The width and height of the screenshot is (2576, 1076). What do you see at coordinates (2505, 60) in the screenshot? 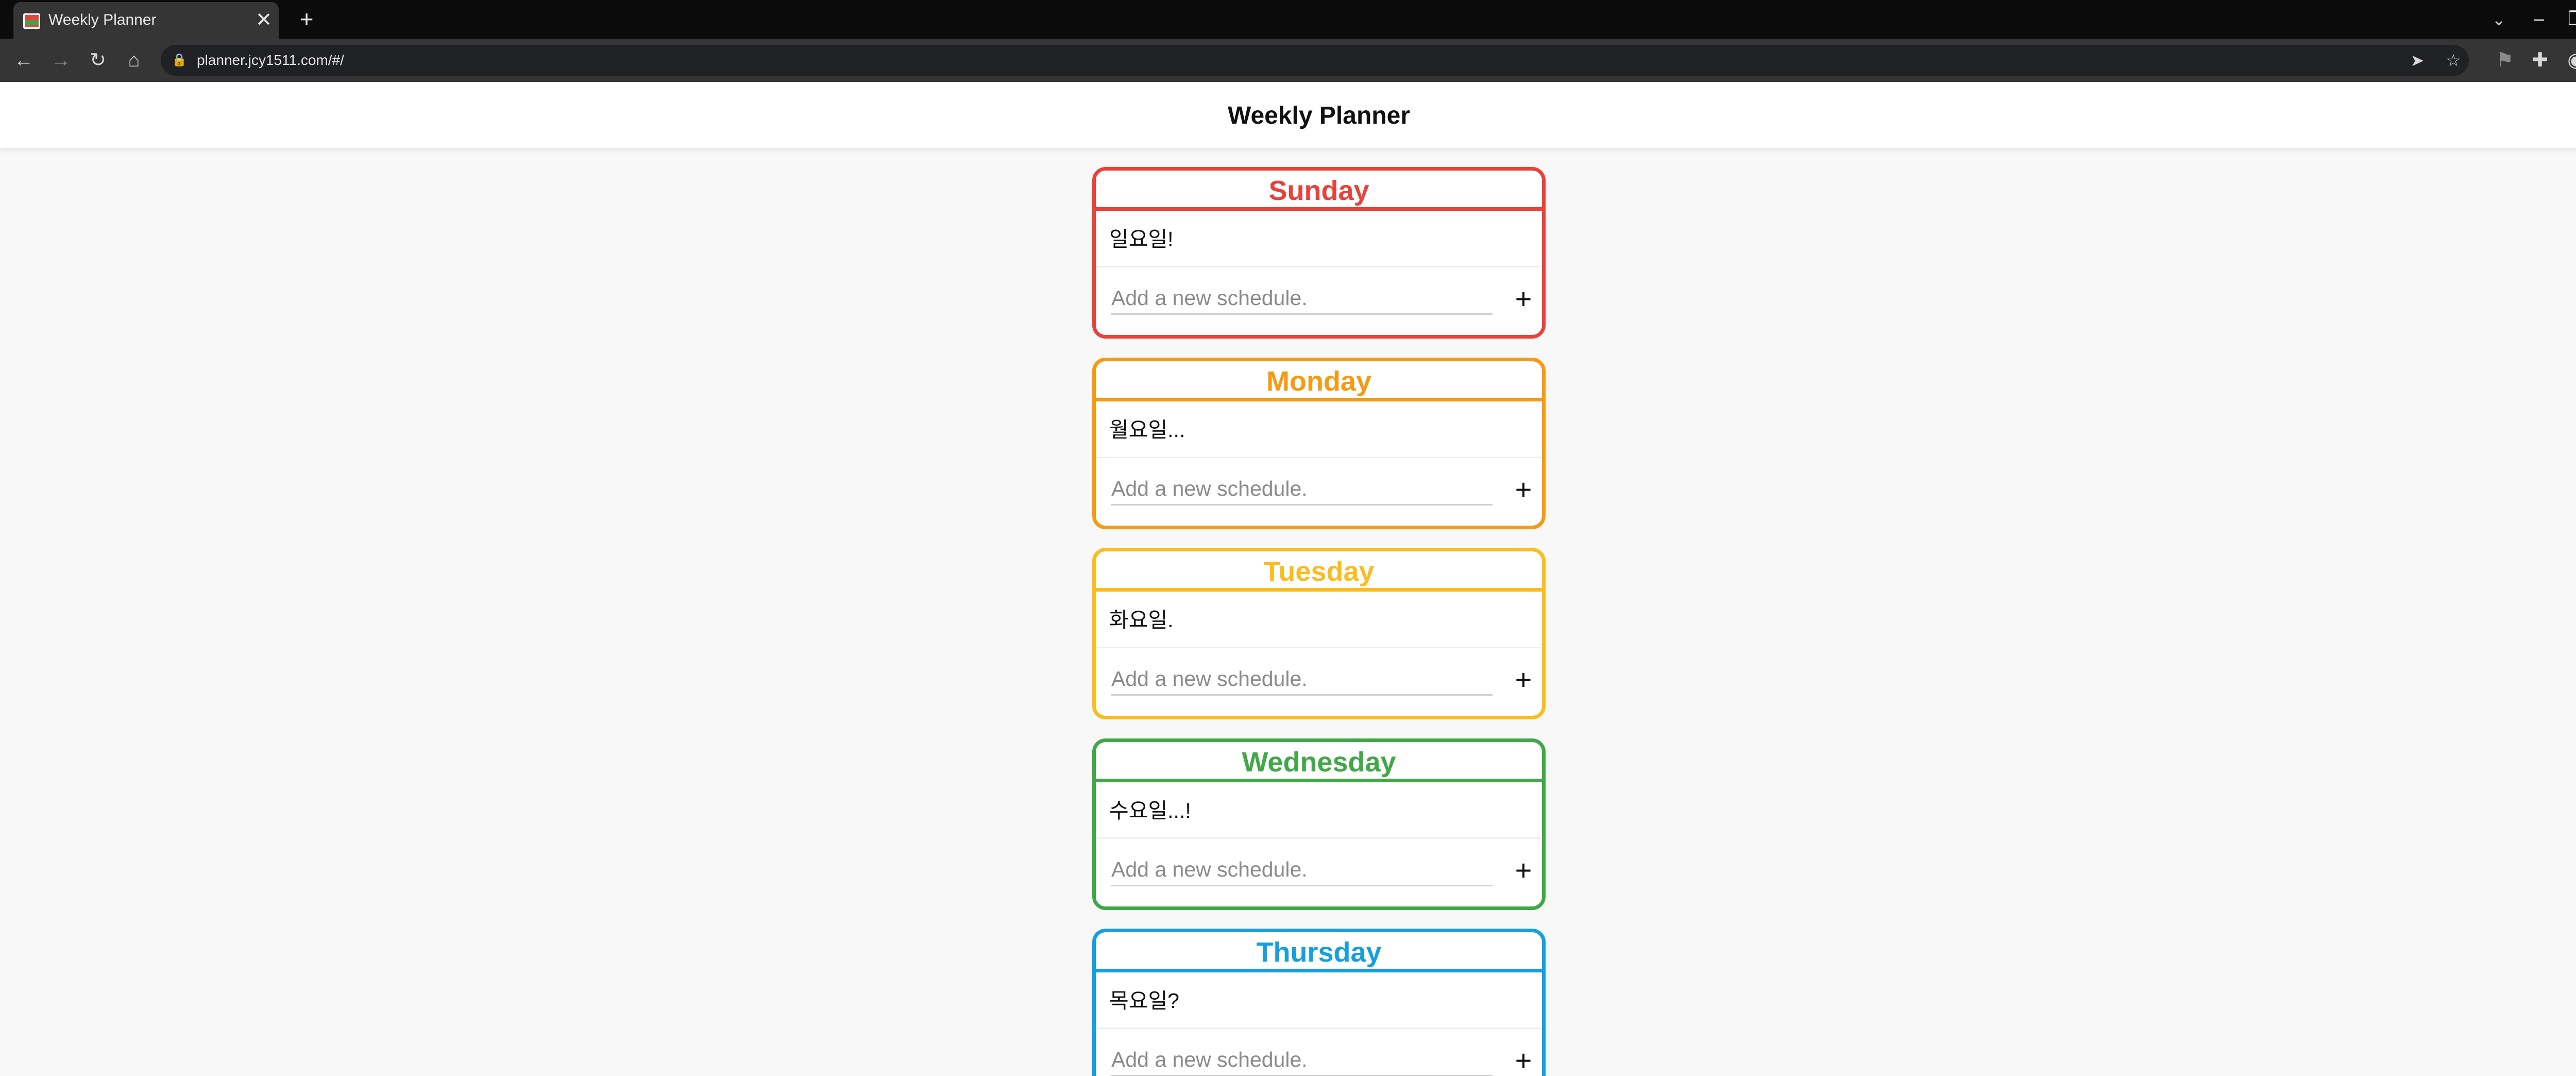
I see `bookmark-icon: ⚑` at bounding box center [2505, 60].